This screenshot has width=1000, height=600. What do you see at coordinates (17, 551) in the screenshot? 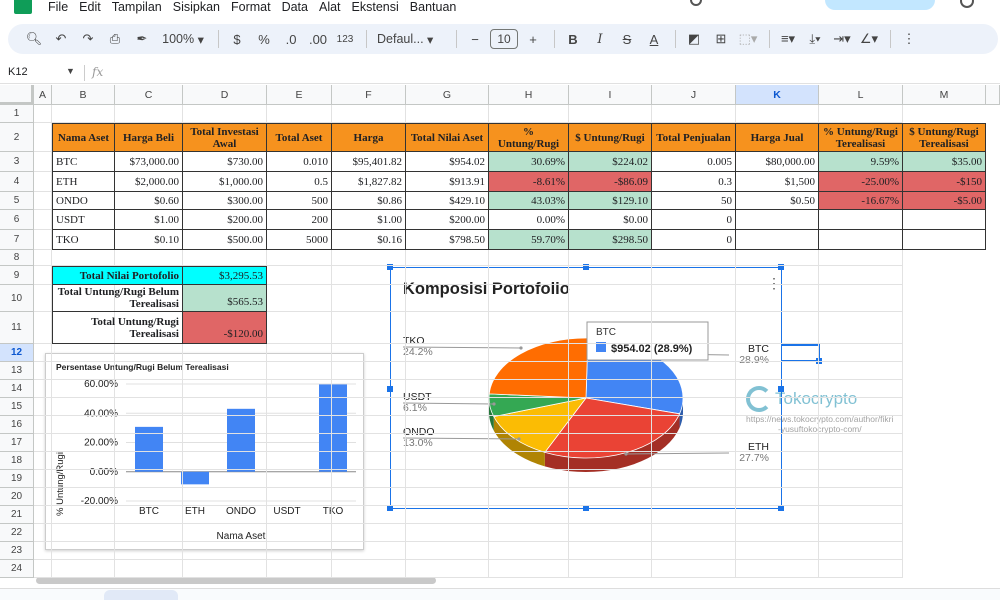
I see `row-header-23: 23` at bounding box center [17, 551].